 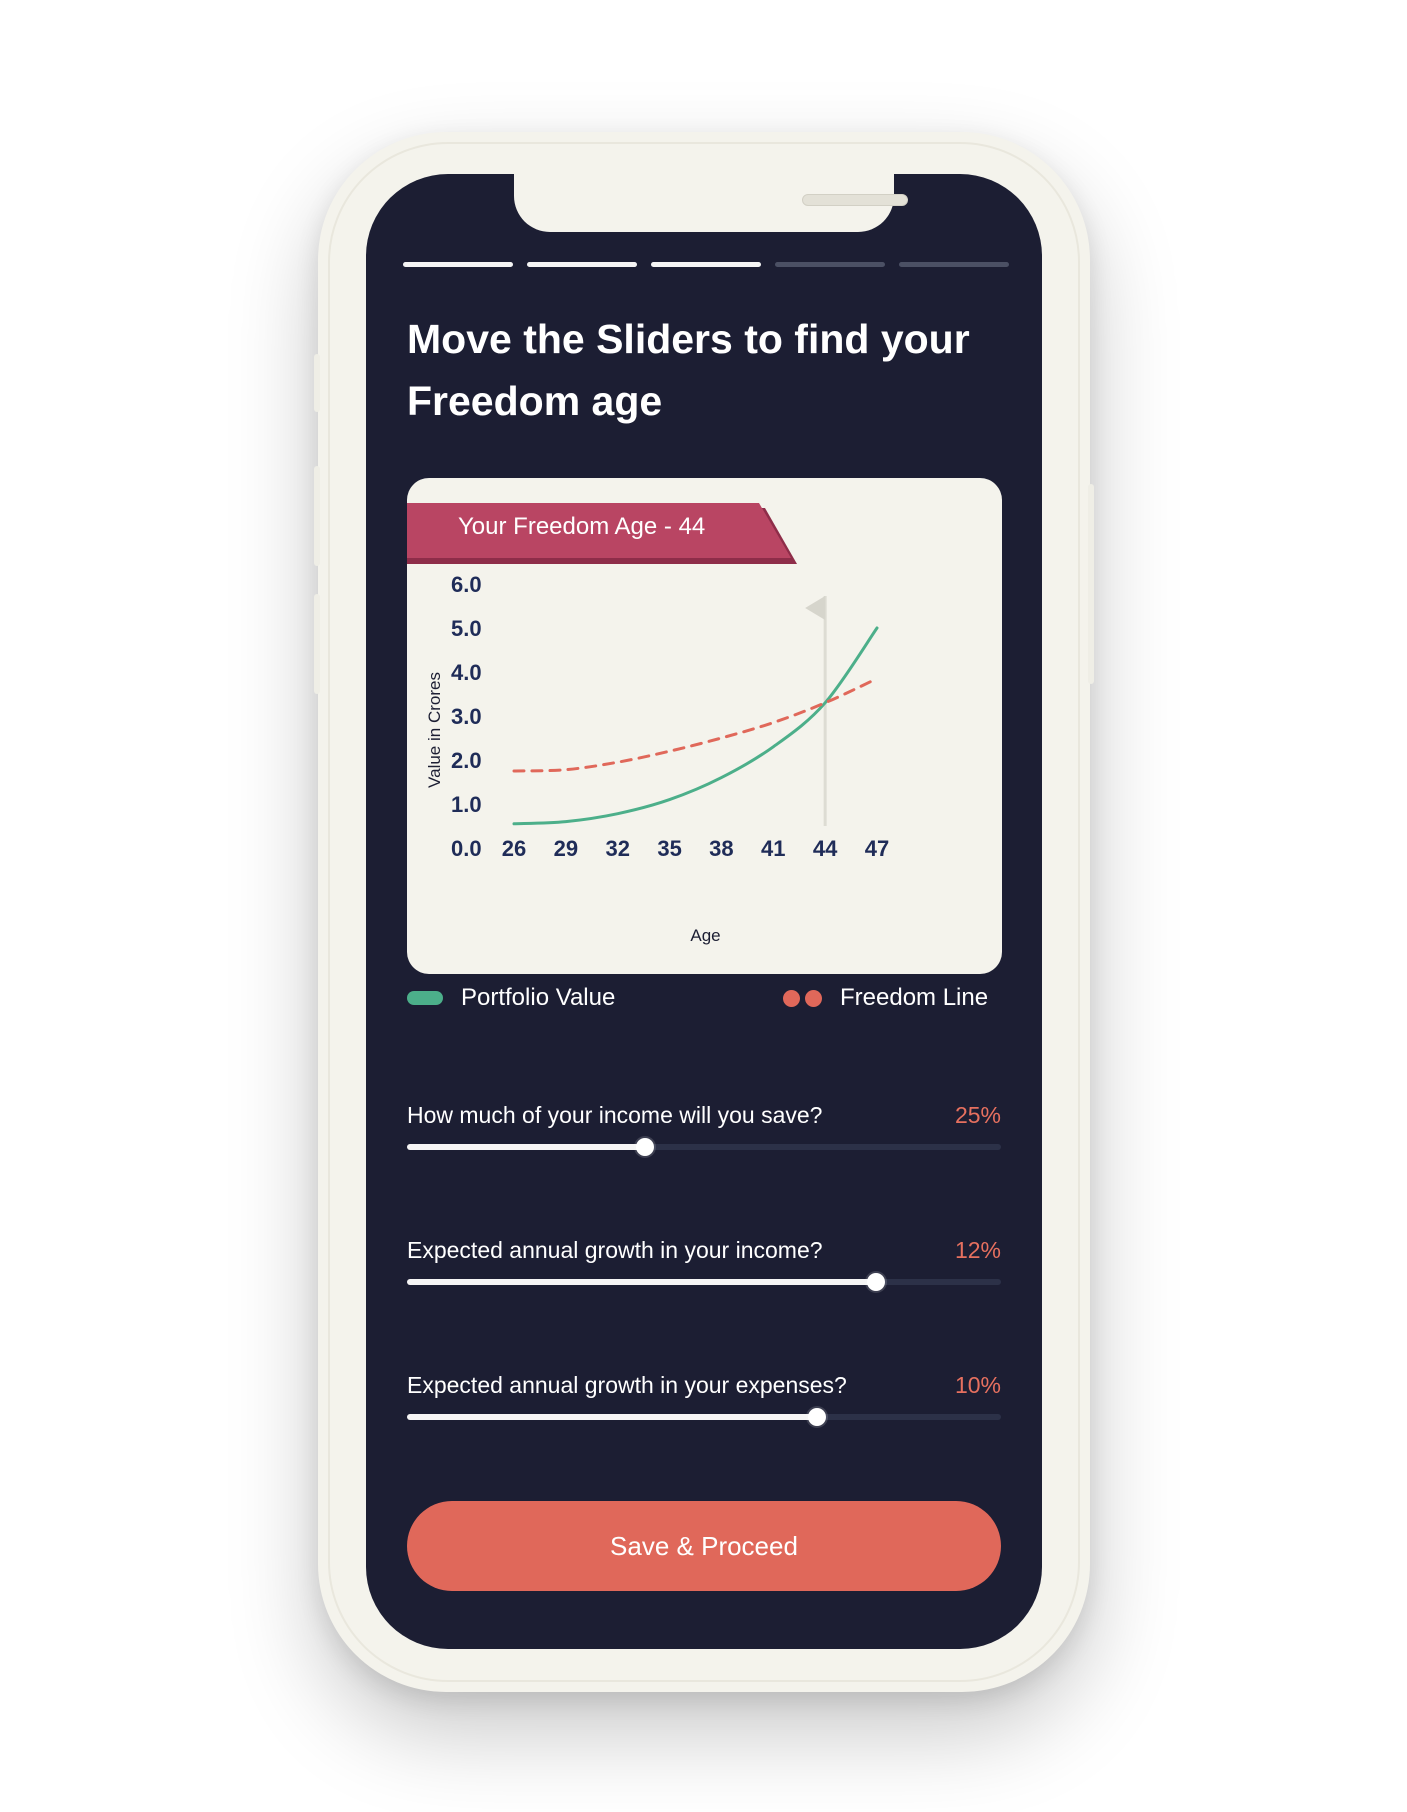 What do you see at coordinates (612, 1417) in the screenshot?
I see `expense-growth-slider-fill` at bounding box center [612, 1417].